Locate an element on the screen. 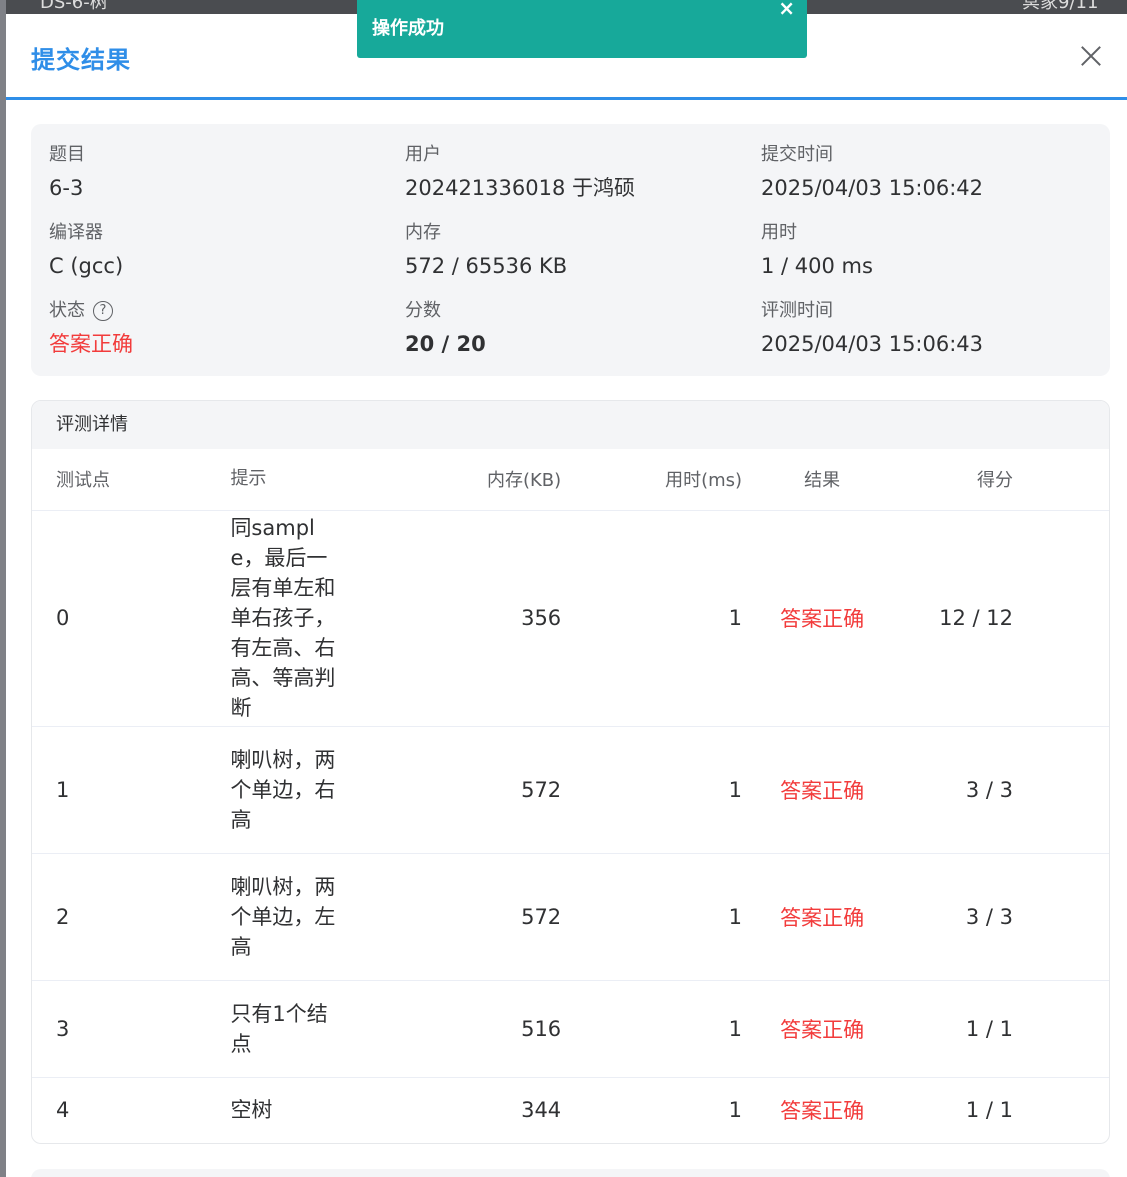  status-label: 状态 is located at coordinates (67, 310).